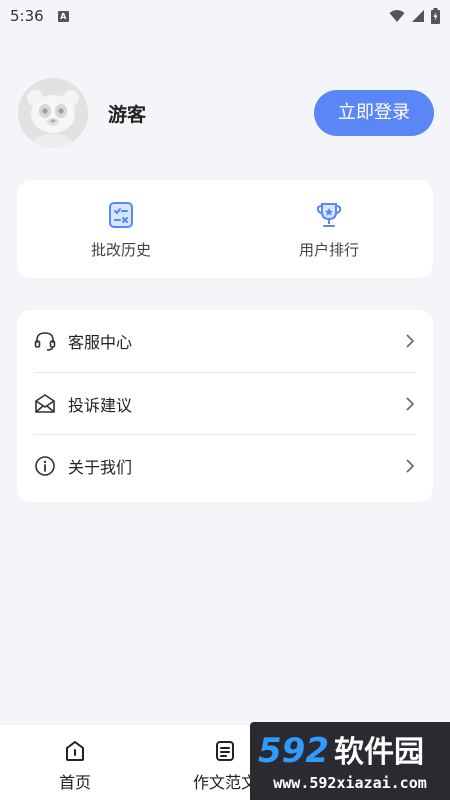 This screenshot has width=450, height=801. What do you see at coordinates (27, 16) in the screenshot?
I see `status-time: 5:36` at bounding box center [27, 16].